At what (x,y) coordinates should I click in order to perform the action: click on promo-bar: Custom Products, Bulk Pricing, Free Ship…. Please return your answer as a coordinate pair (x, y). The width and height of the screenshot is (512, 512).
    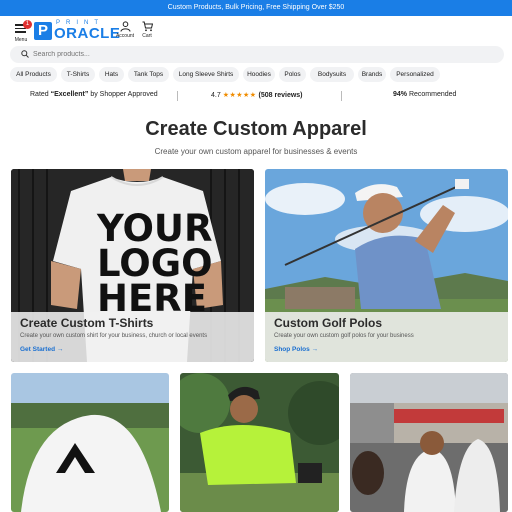
    Looking at the image, I should click on (256, 8).